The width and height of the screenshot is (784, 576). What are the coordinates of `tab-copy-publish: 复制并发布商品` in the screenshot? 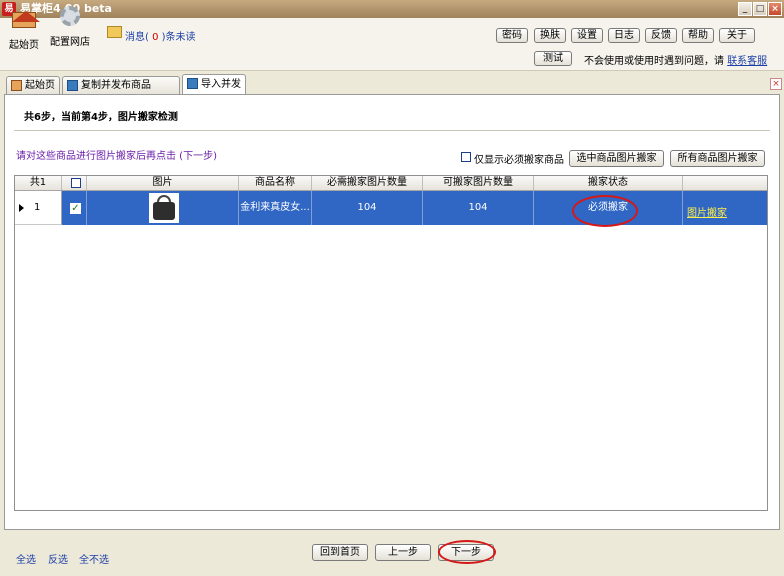 It's located at (121, 85).